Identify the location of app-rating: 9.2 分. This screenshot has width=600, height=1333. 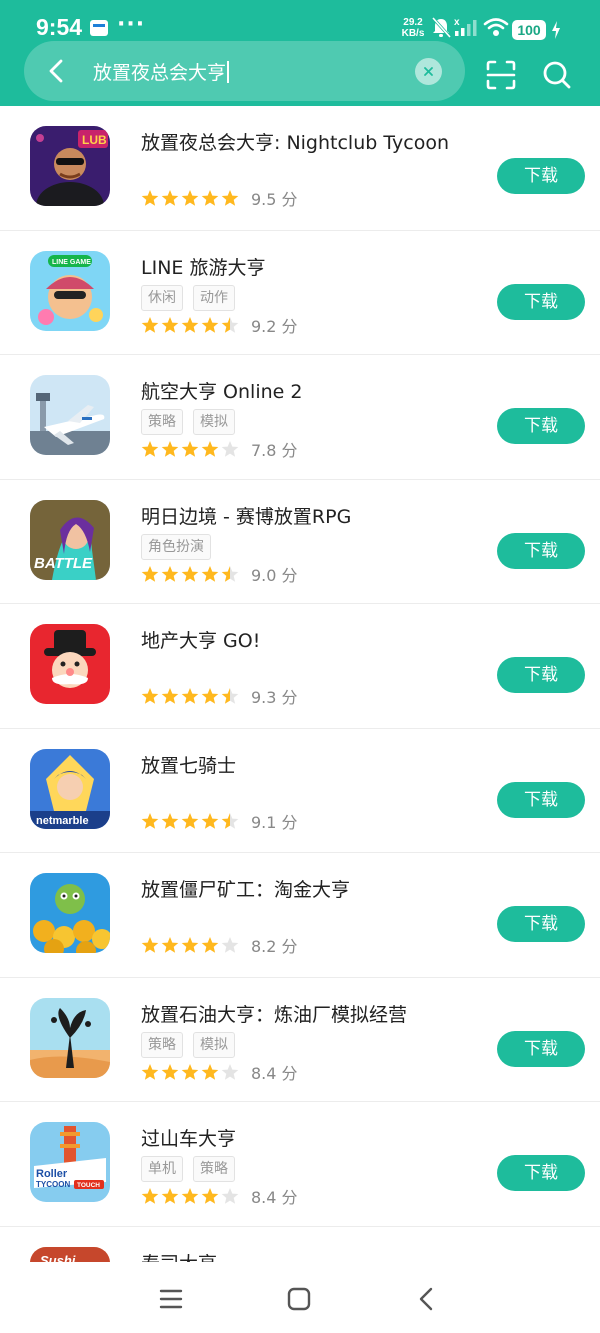
(219, 325).